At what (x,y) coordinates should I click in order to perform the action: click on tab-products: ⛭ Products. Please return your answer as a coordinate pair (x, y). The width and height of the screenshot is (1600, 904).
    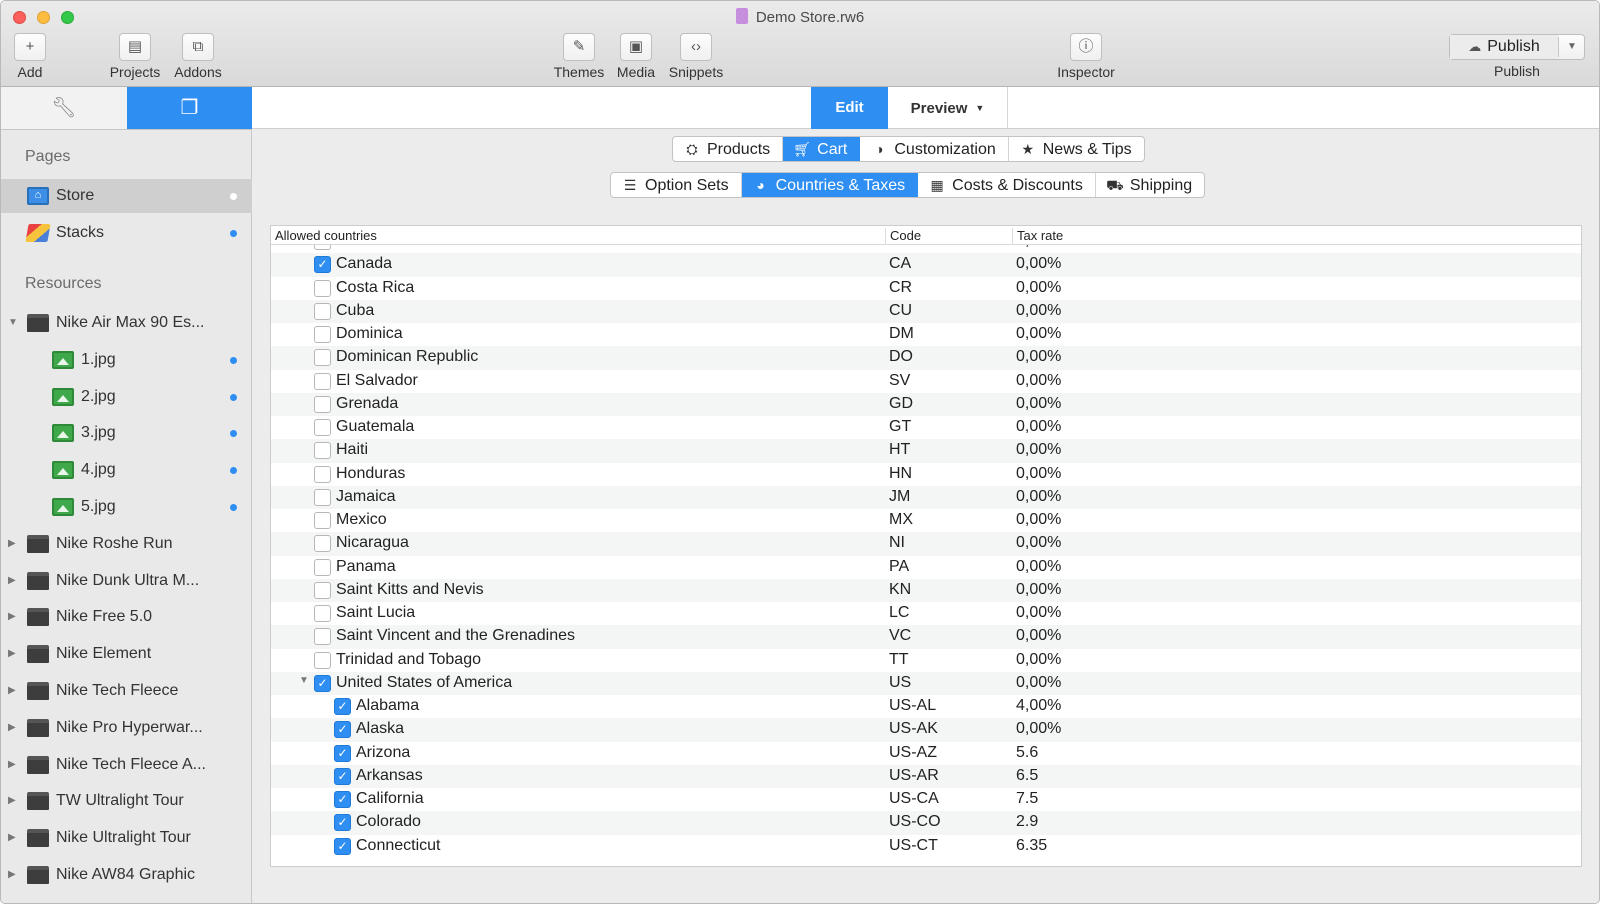
    Looking at the image, I should click on (728, 149).